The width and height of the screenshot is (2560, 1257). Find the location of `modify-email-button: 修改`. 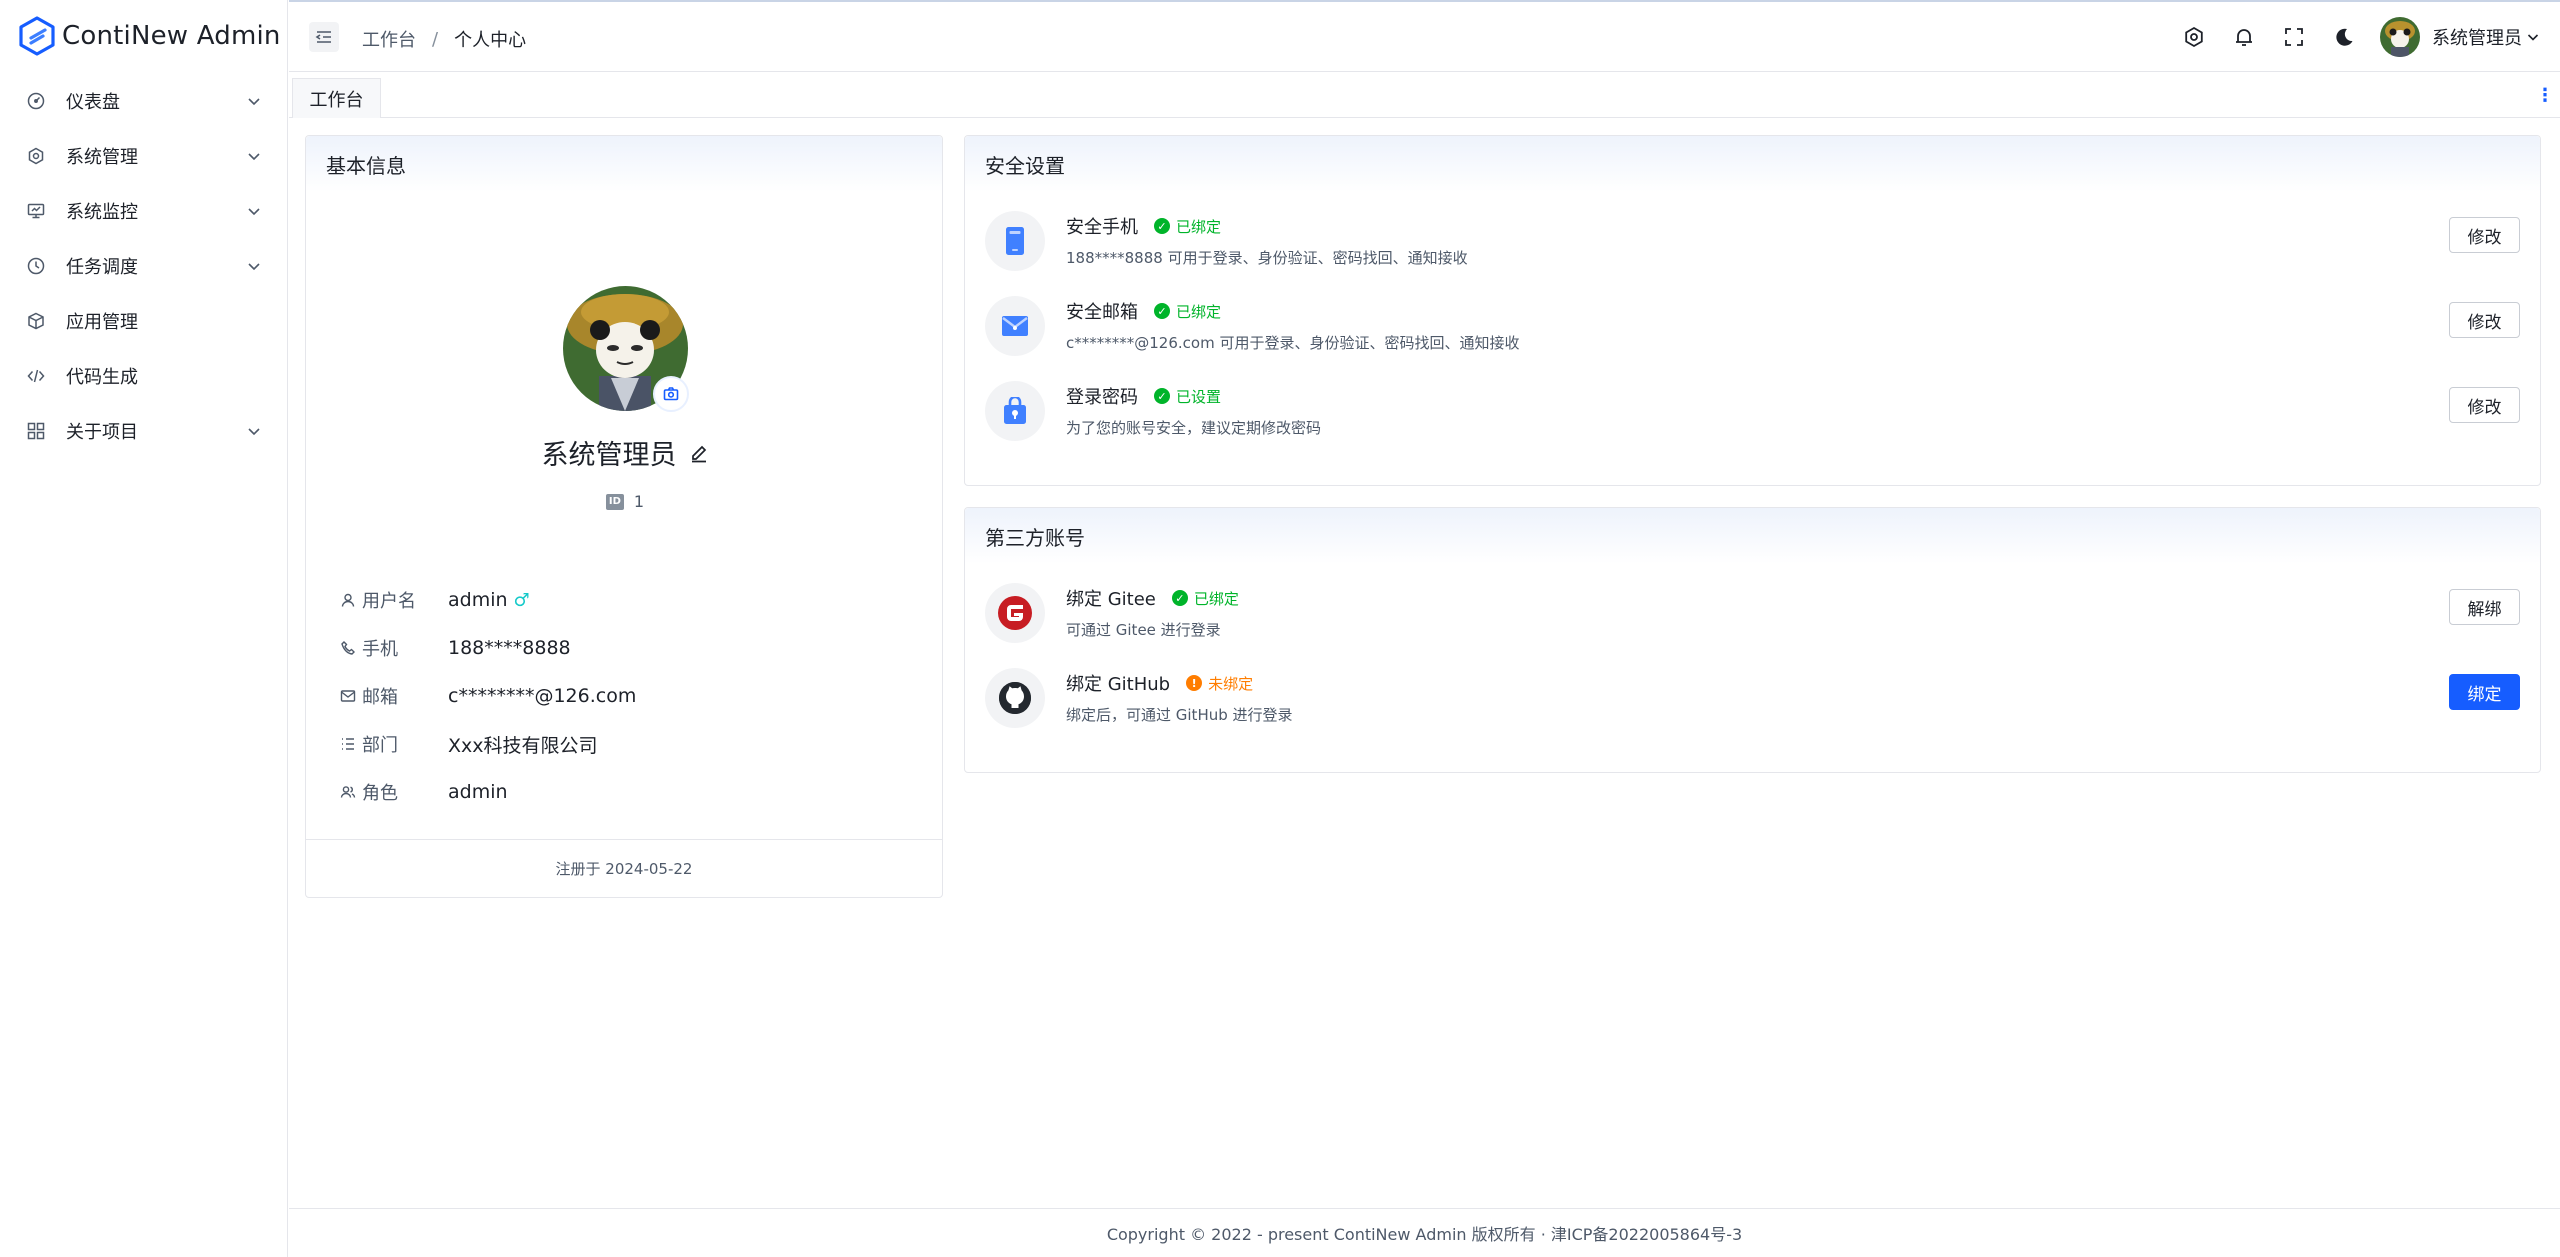

modify-email-button: 修改 is located at coordinates (2484, 320).